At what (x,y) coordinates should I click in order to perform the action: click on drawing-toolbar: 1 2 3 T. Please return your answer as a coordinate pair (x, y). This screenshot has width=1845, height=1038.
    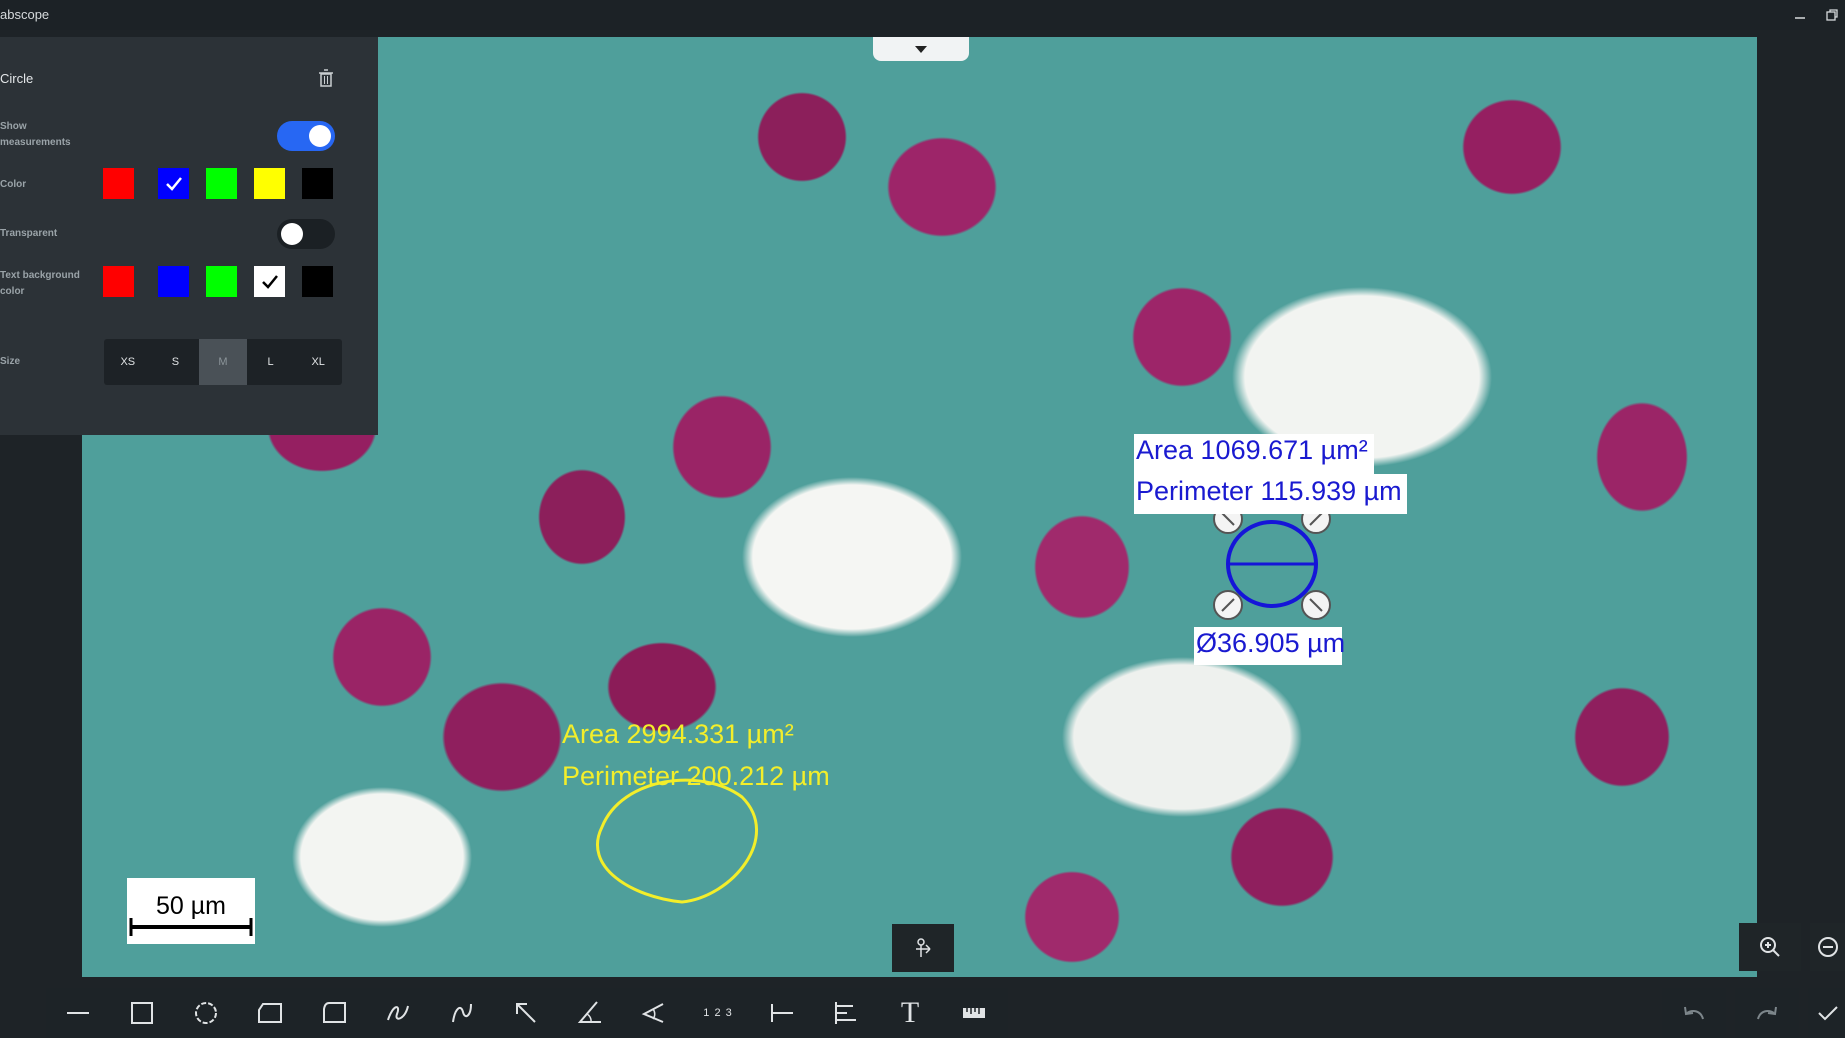
    Looking at the image, I should click on (527, 1013).